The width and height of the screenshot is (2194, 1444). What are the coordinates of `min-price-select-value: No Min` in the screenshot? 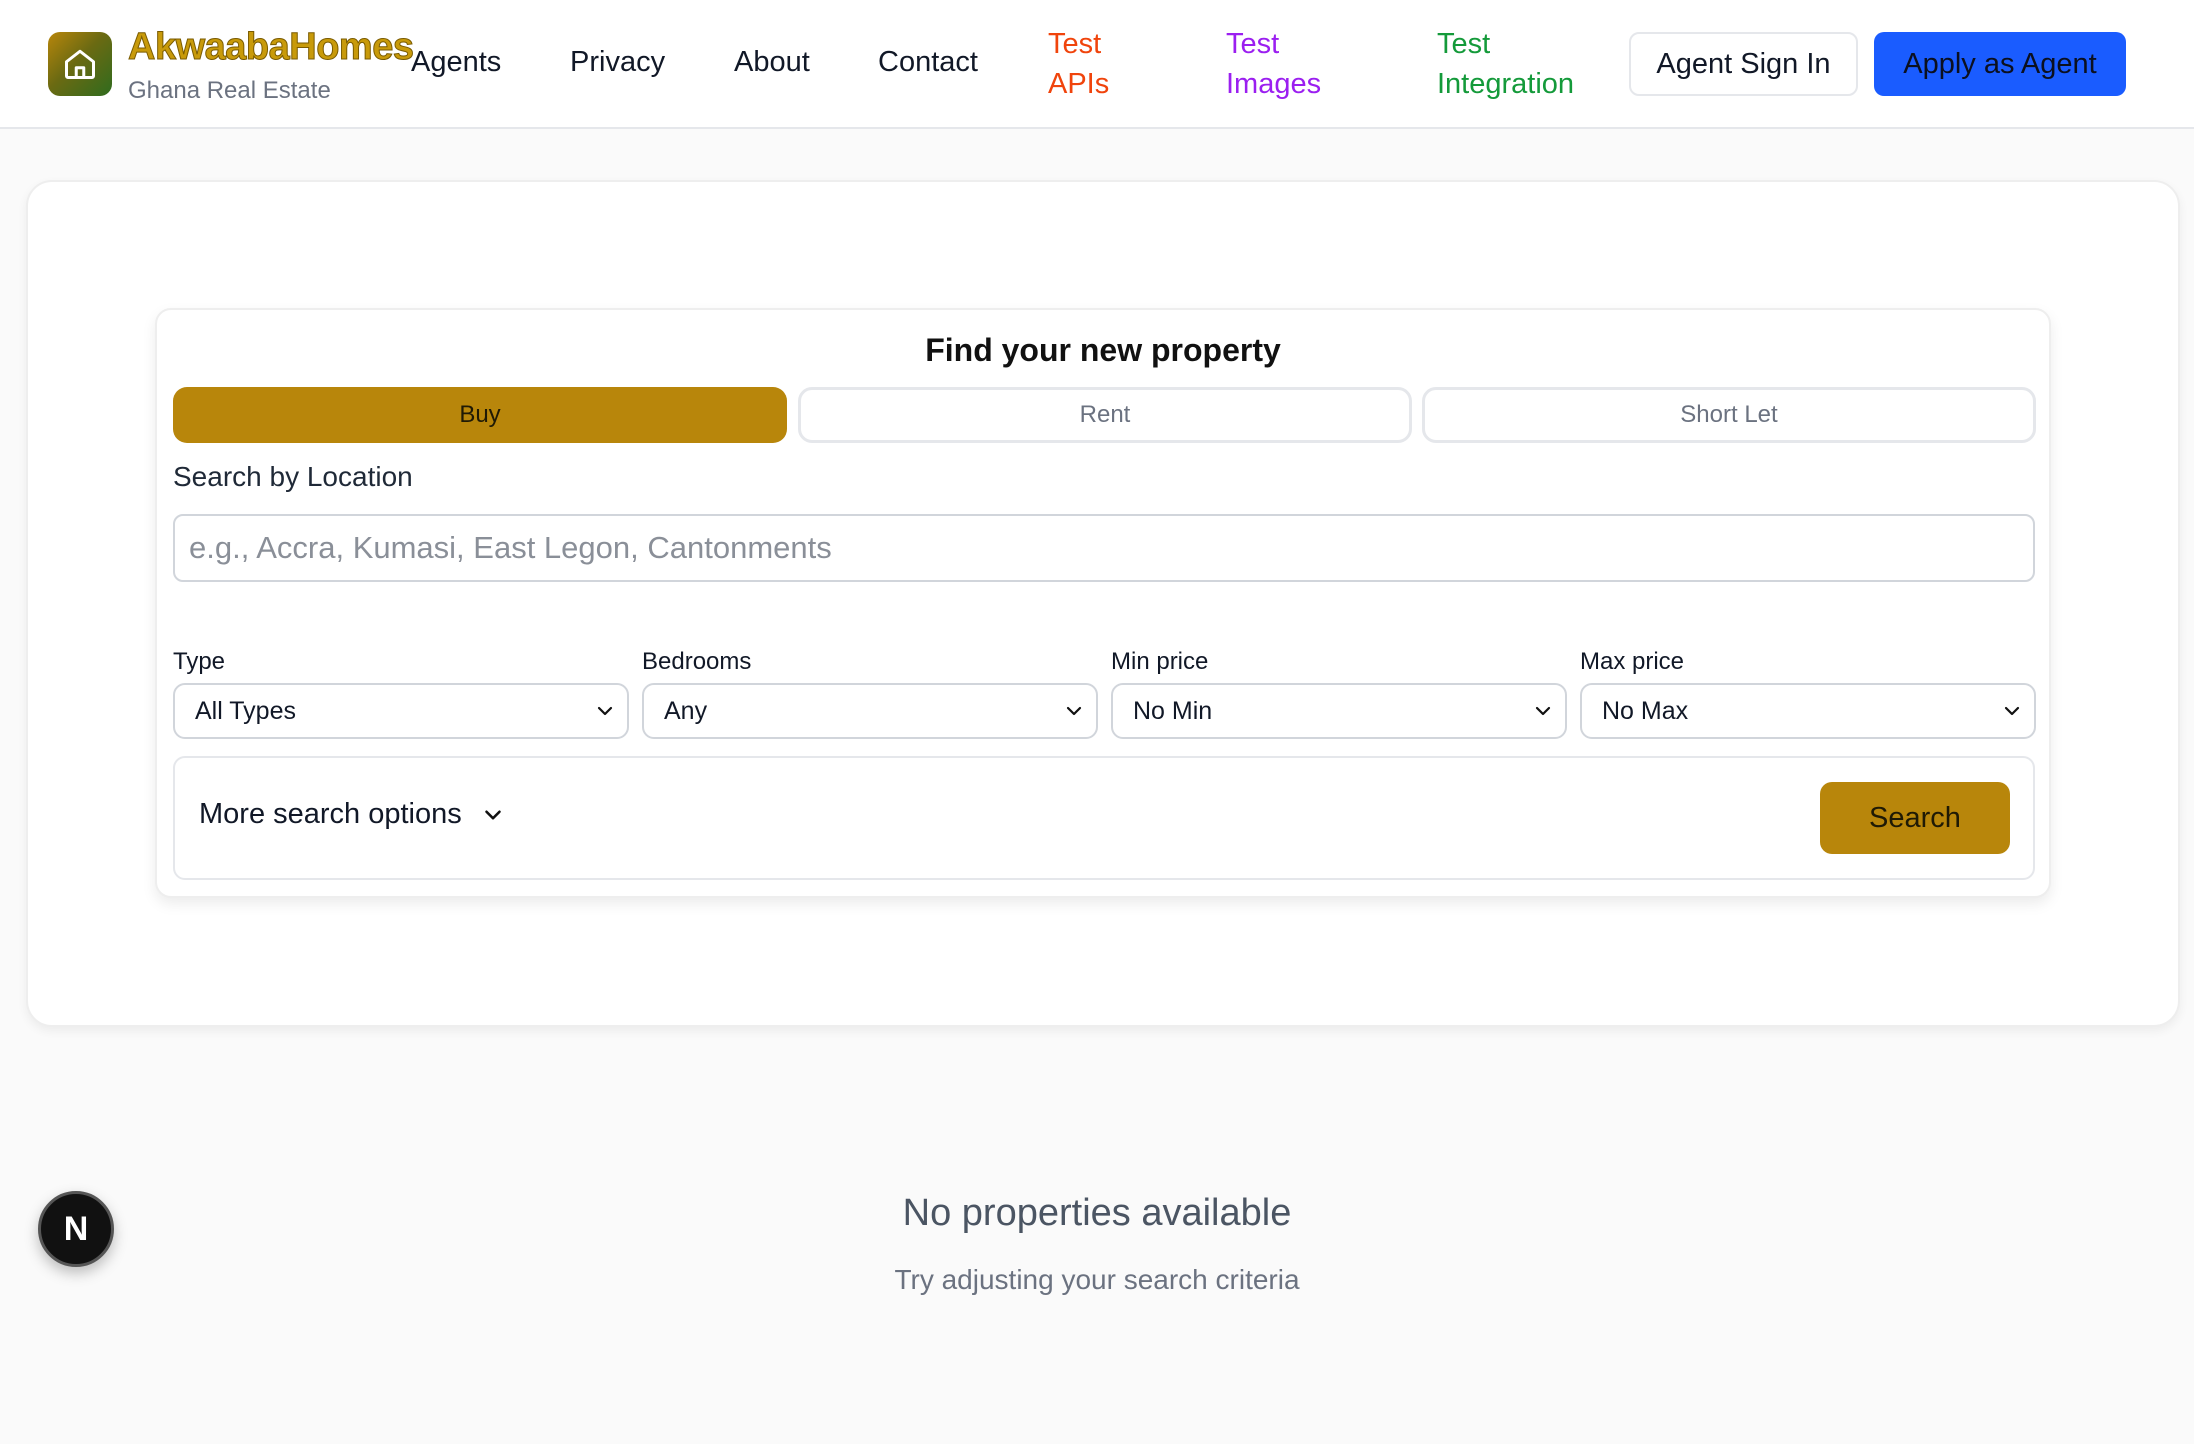 It's located at (1173, 710).